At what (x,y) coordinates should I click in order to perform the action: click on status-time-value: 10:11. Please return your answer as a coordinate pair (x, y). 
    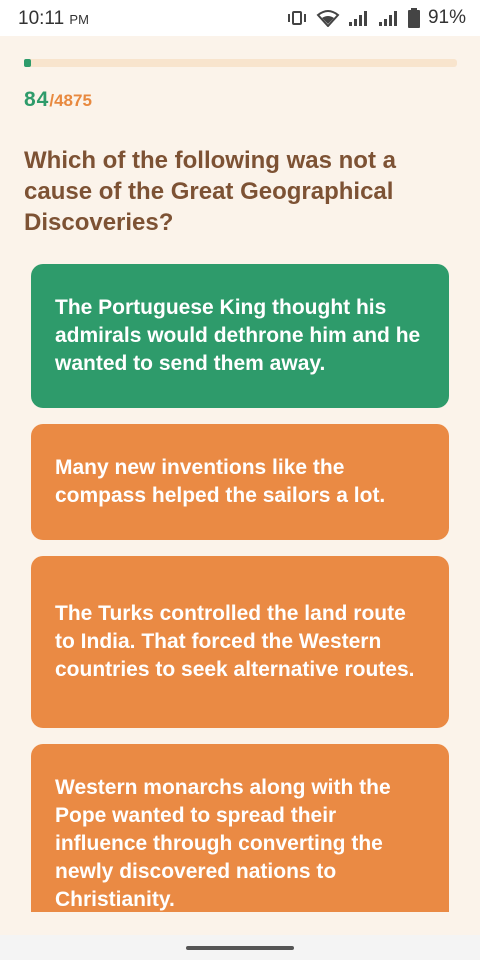
    Looking at the image, I should click on (41, 18).